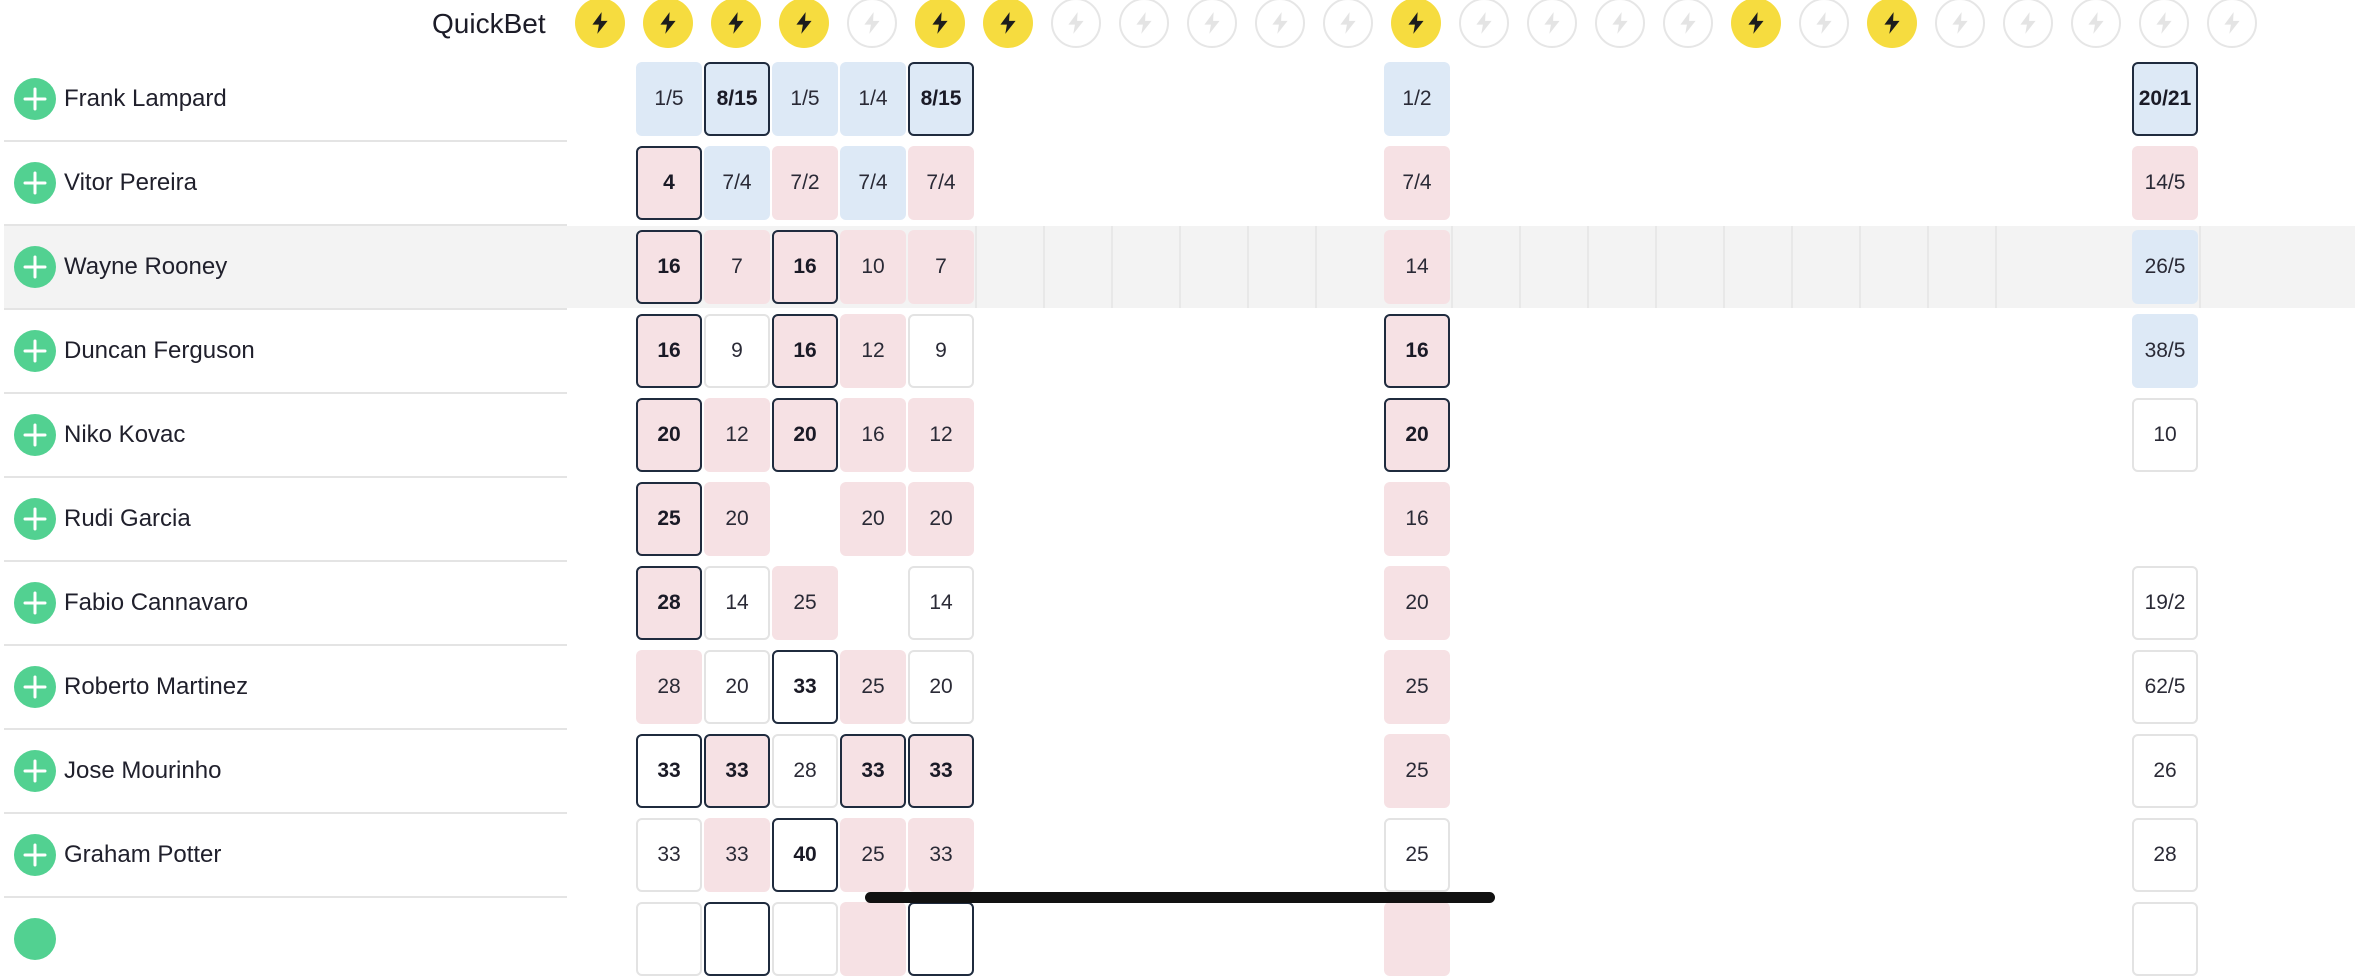 This screenshot has height=976, width=2360. What do you see at coordinates (669, 183) in the screenshot?
I see `best-odds-cell: 4` at bounding box center [669, 183].